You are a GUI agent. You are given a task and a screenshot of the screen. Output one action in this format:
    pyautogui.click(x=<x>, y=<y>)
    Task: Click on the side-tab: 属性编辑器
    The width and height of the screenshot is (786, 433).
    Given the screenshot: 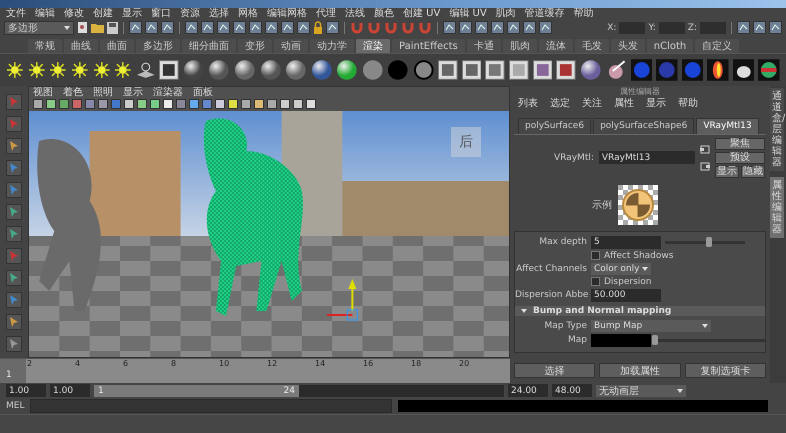 What is the action you would take?
    pyautogui.click(x=777, y=207)
    